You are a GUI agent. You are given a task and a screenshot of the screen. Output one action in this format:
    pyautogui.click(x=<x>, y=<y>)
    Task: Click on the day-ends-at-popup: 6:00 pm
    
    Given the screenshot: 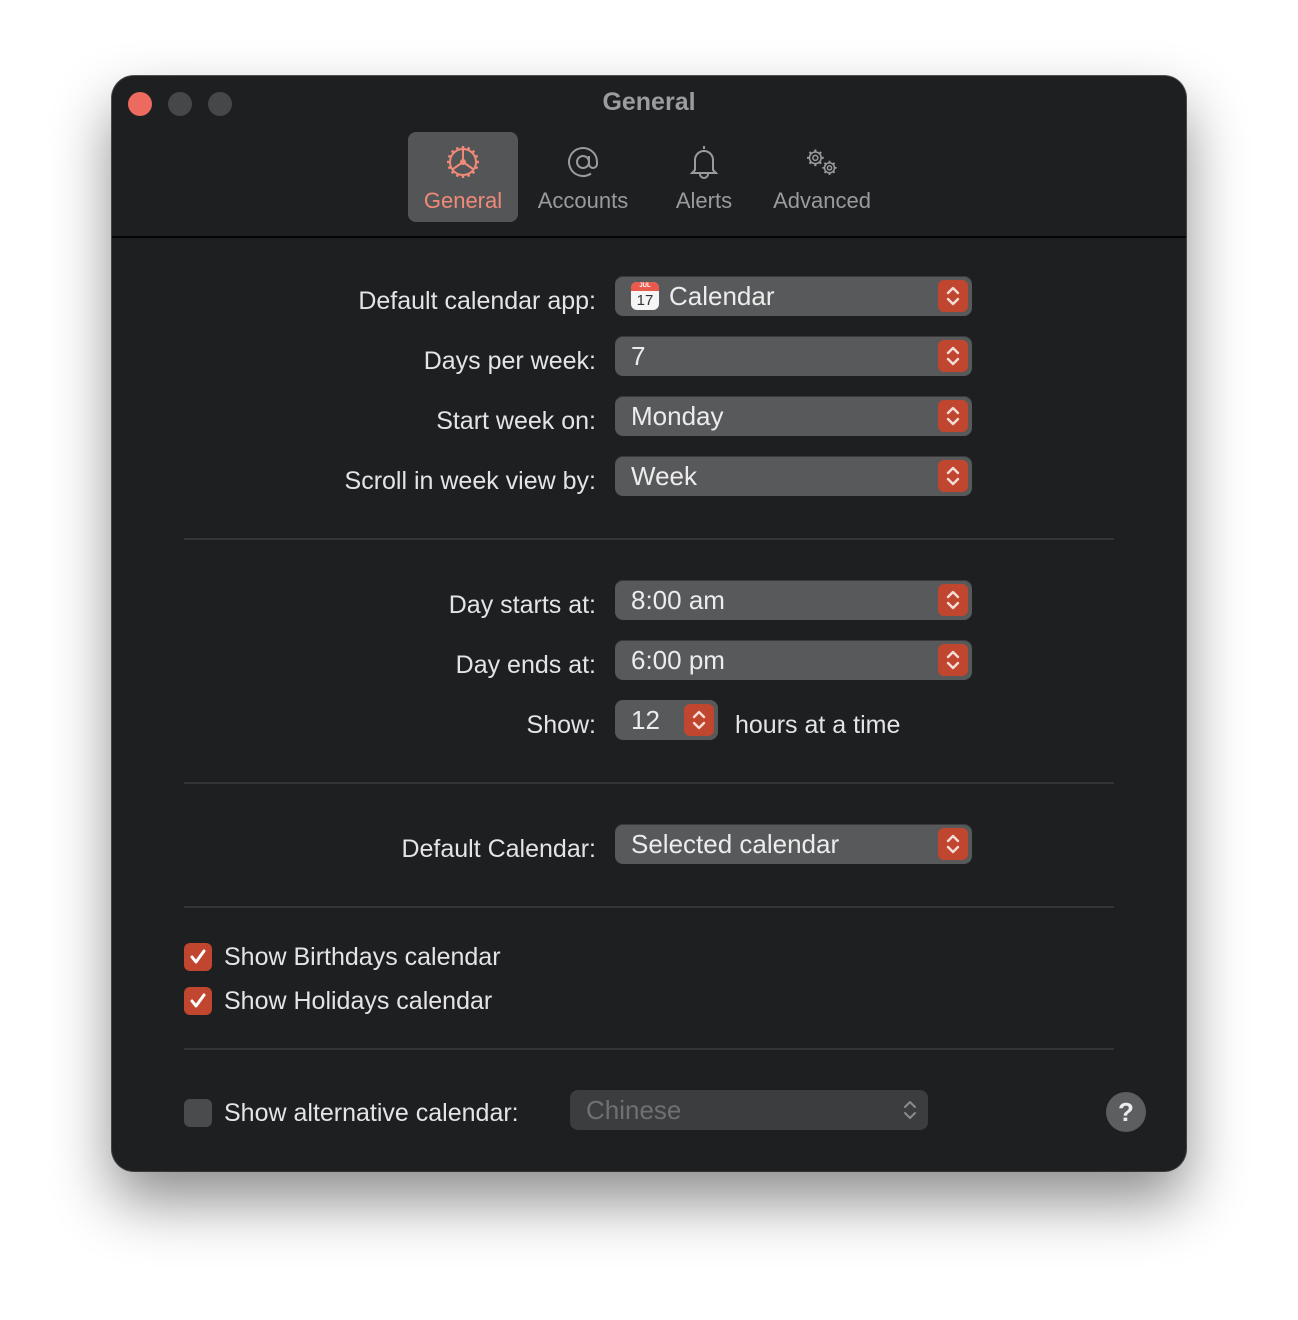 What is the action you would take?
    pyautogui.click(x=793, y=660)
    